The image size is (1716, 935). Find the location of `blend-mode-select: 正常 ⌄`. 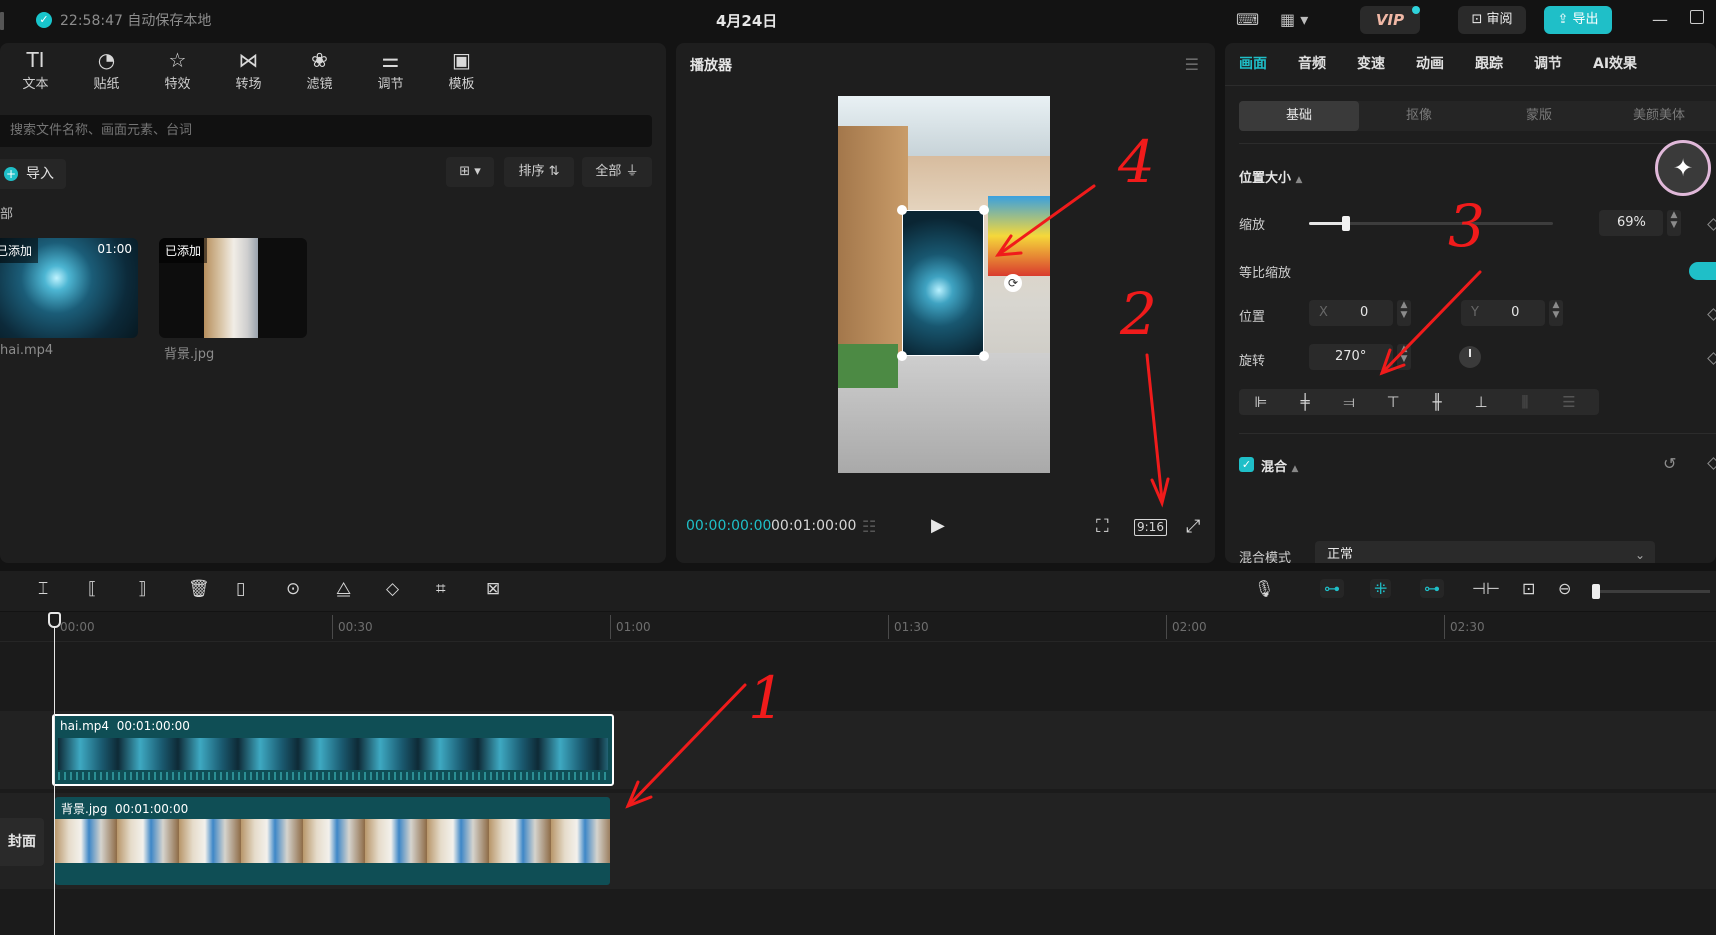

blend-mode-select: 正常 ⌄ is located at coordinates (1485, 552).